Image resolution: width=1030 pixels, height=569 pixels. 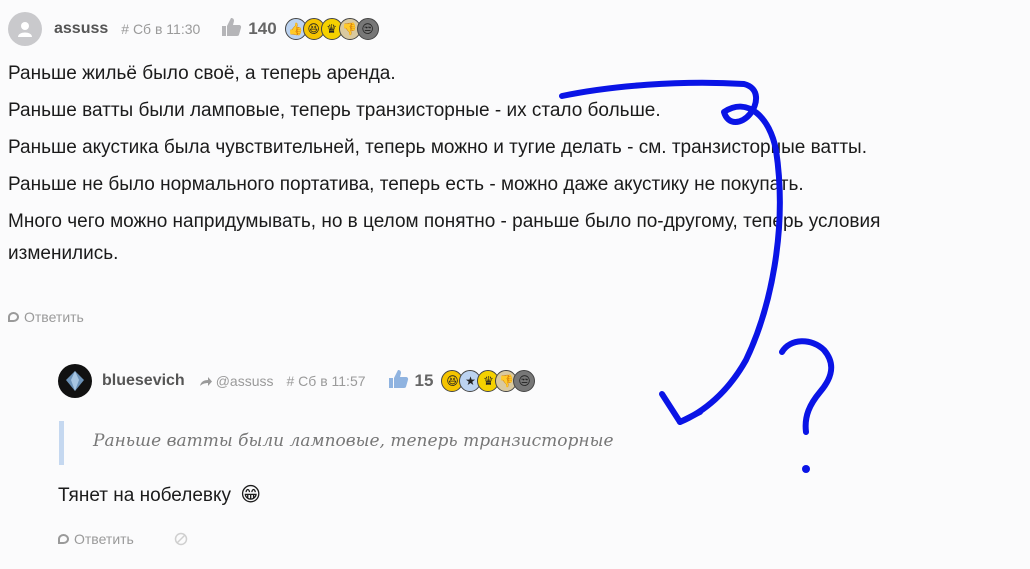 What do you see at coordinates (806, 469) in the screenshot?
I see `question-mark-dot` at bounding box center [806, 469].